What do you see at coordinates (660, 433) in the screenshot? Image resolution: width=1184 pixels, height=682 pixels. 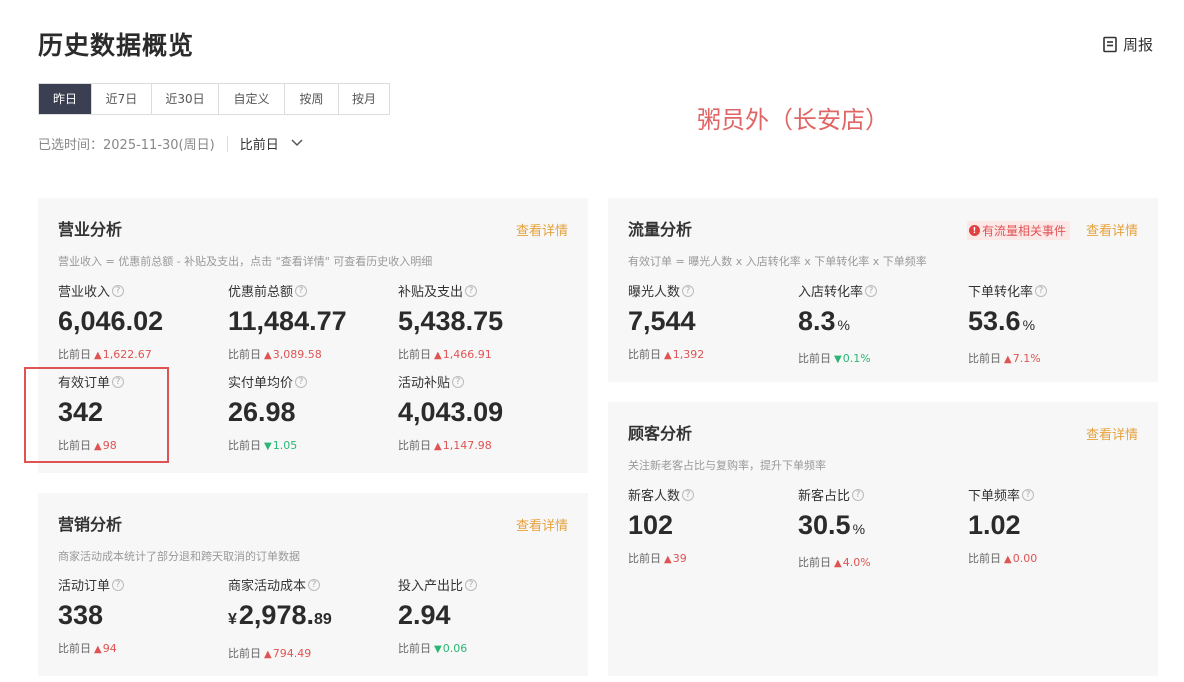 I see `card-title: 顾客分析` at bounding box center [660, 433].